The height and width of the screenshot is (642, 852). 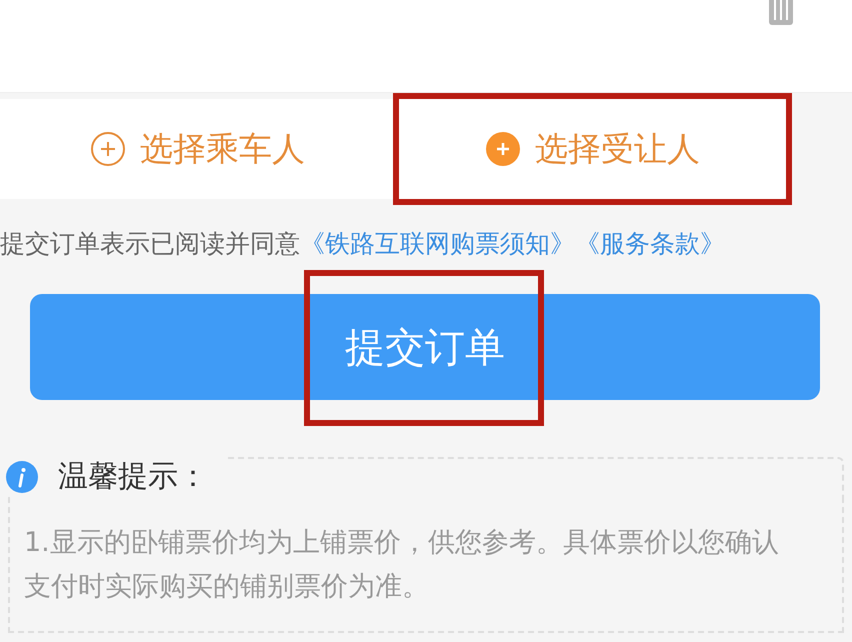 I want to click on terms-link: 《铁路互联网购票须知》, so click(x=437, y=243).